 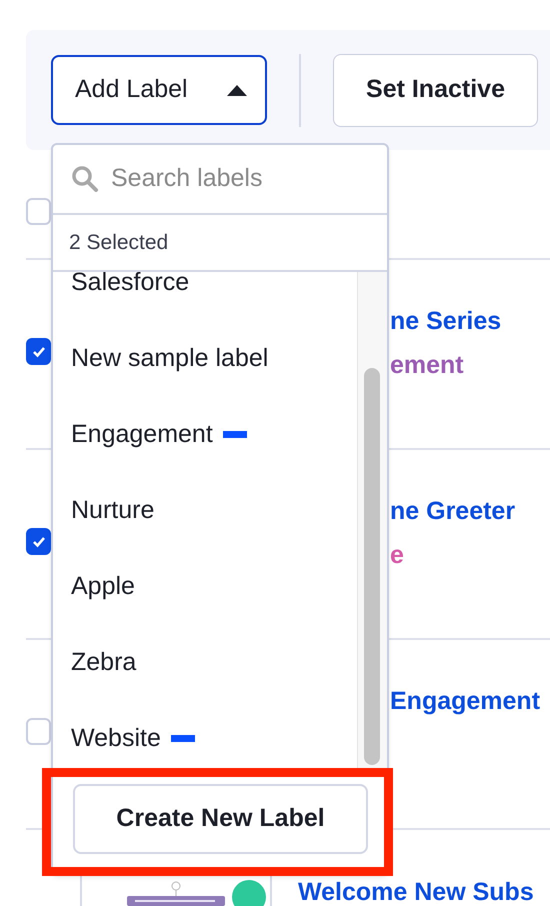 I want to click on search-icon, so click(x=85, y=179).